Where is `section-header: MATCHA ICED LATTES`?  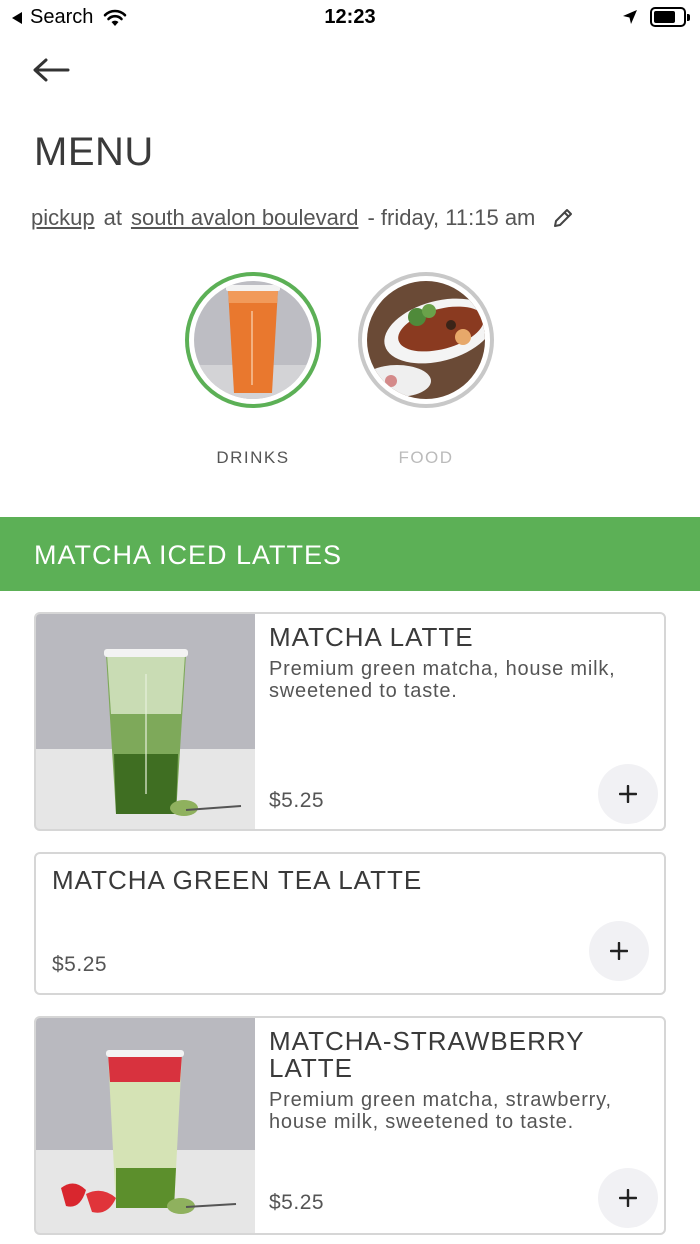
section-header: MATCHA ICED LATTES is located at coordinates (350, 554).